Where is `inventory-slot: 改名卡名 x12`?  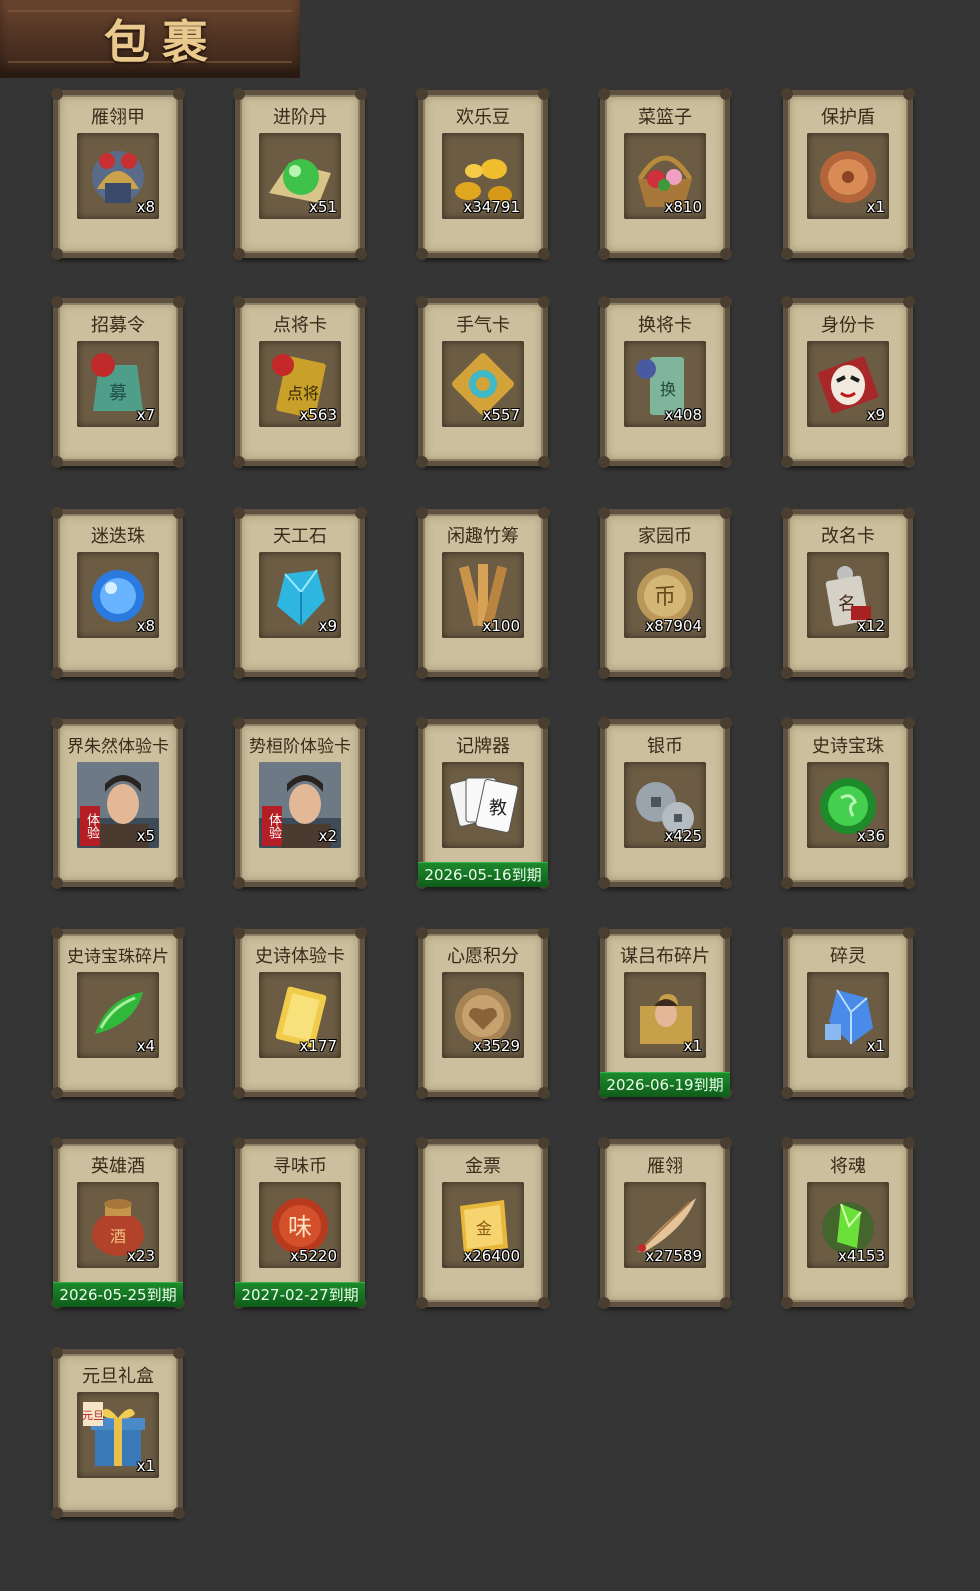 inventory-slot: 改名卡名 x12 is located at coordinates (848, 593).